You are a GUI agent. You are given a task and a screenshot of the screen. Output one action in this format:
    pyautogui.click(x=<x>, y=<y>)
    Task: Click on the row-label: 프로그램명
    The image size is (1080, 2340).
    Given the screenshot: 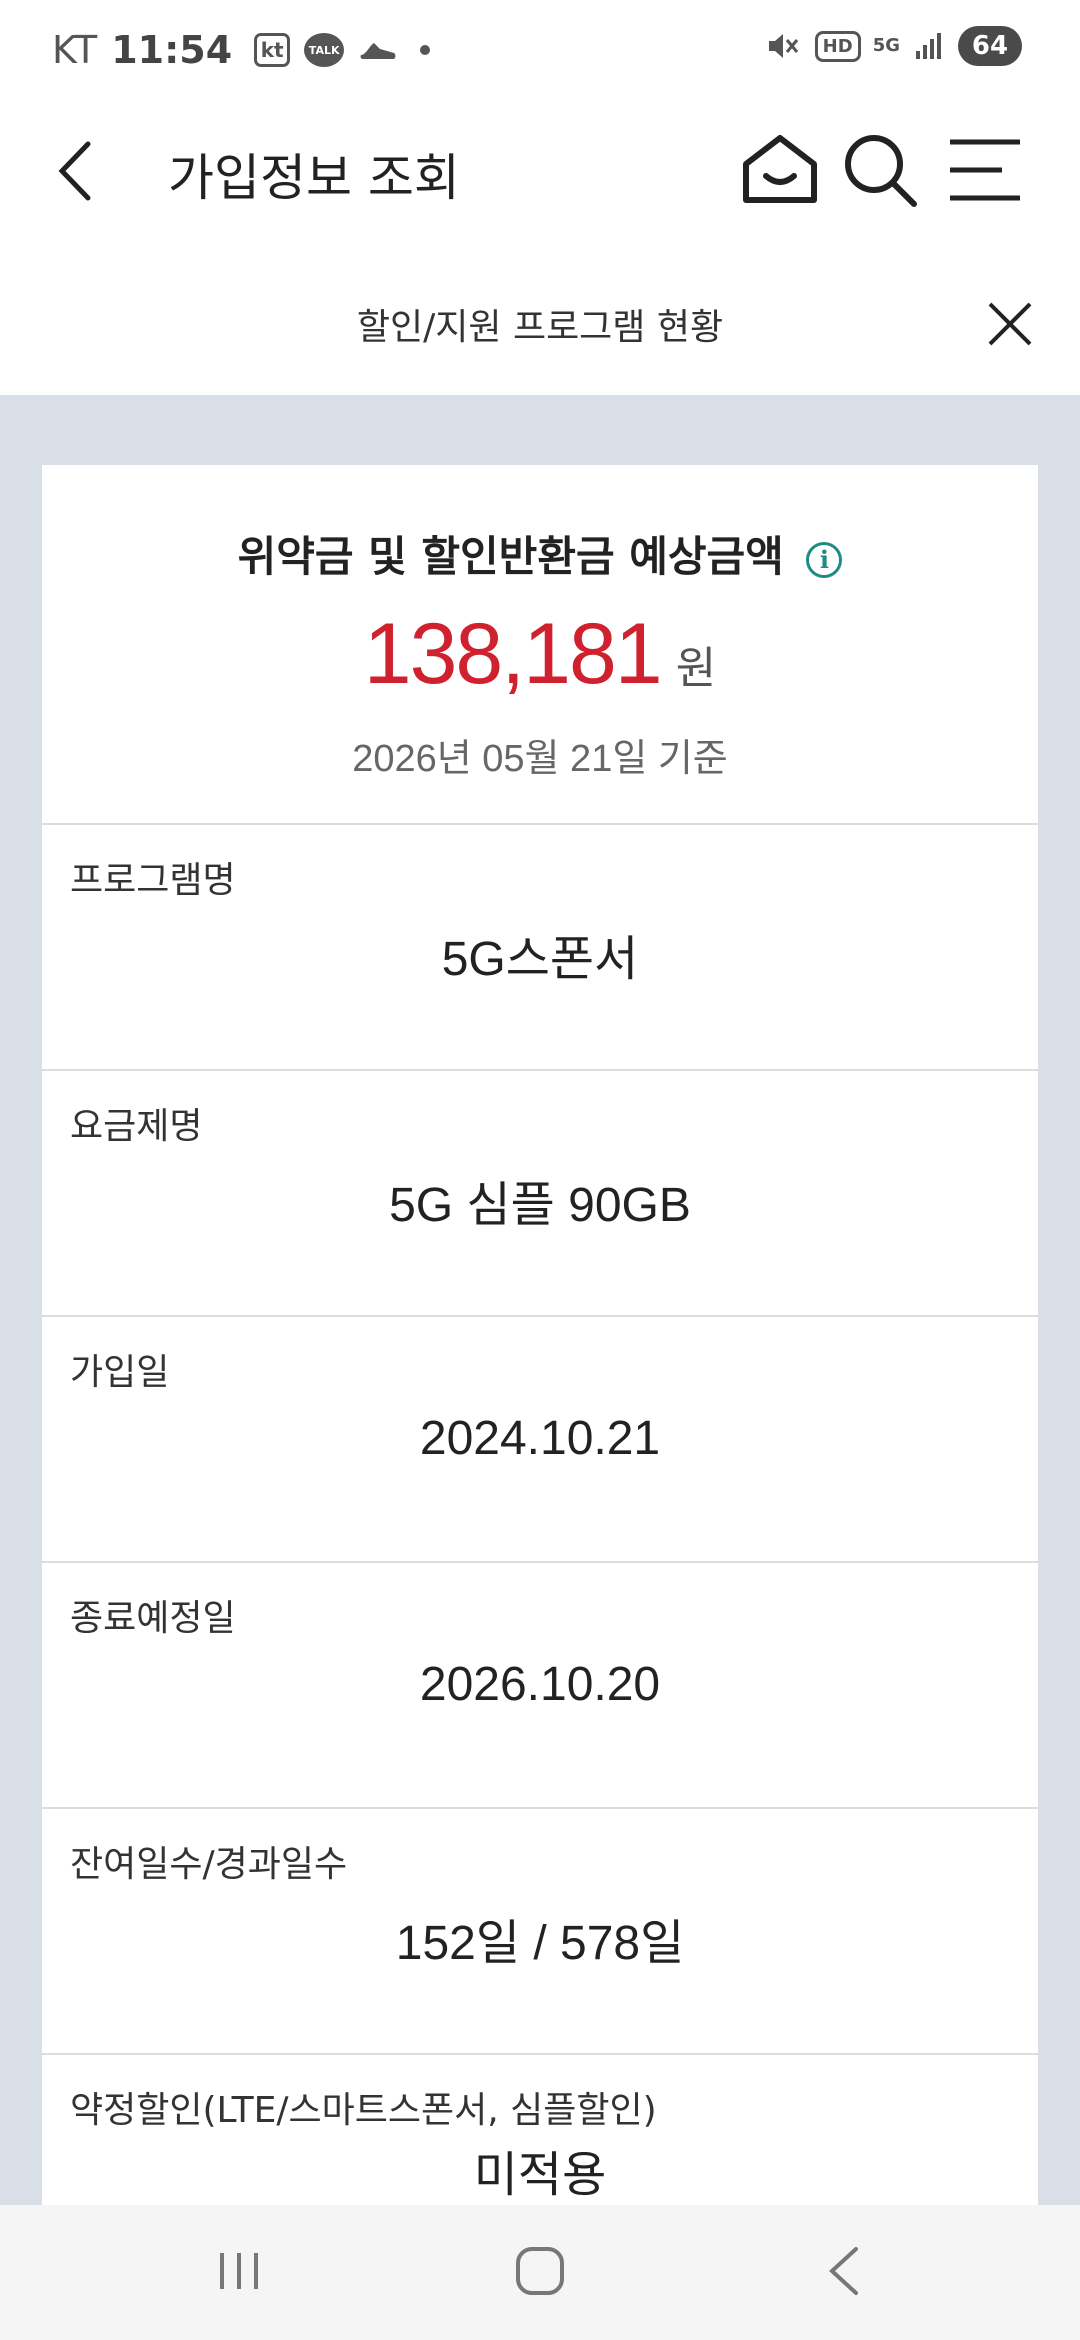 What is the action you would take?
    pyautogui.click(x=153, y=880)
    